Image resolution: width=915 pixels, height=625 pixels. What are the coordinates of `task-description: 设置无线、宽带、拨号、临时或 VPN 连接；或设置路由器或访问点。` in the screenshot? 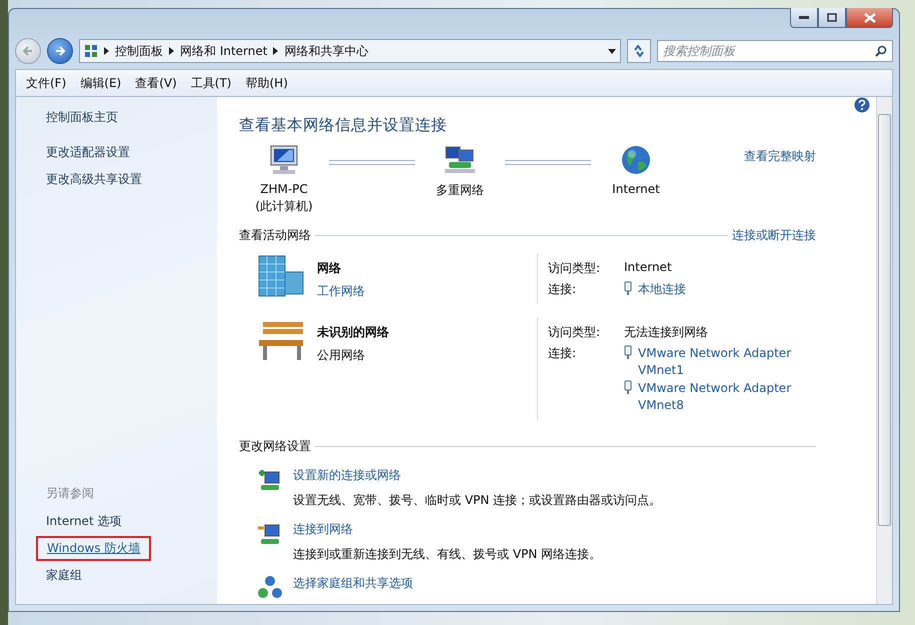 It's located at (477, 500).